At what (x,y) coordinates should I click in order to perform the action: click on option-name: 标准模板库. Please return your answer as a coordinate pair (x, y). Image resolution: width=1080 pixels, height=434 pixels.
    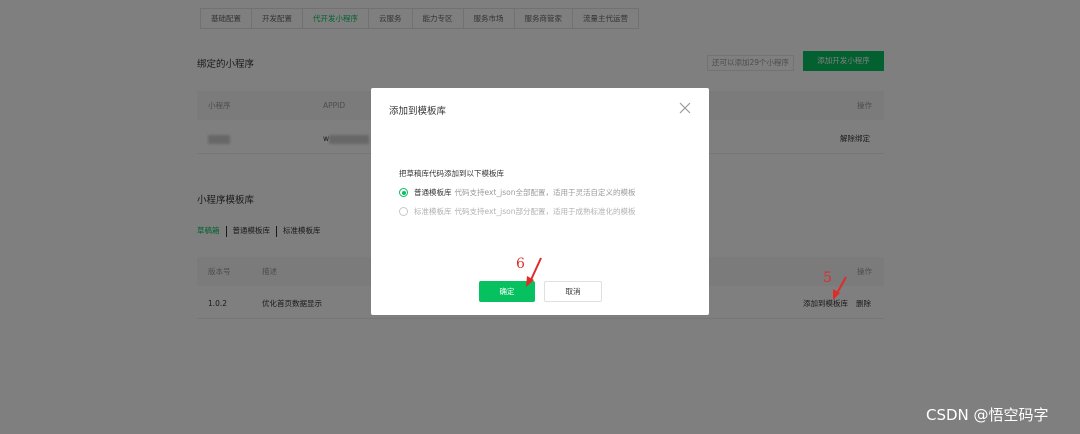
    Looking at the image, I should click on (433, 211).